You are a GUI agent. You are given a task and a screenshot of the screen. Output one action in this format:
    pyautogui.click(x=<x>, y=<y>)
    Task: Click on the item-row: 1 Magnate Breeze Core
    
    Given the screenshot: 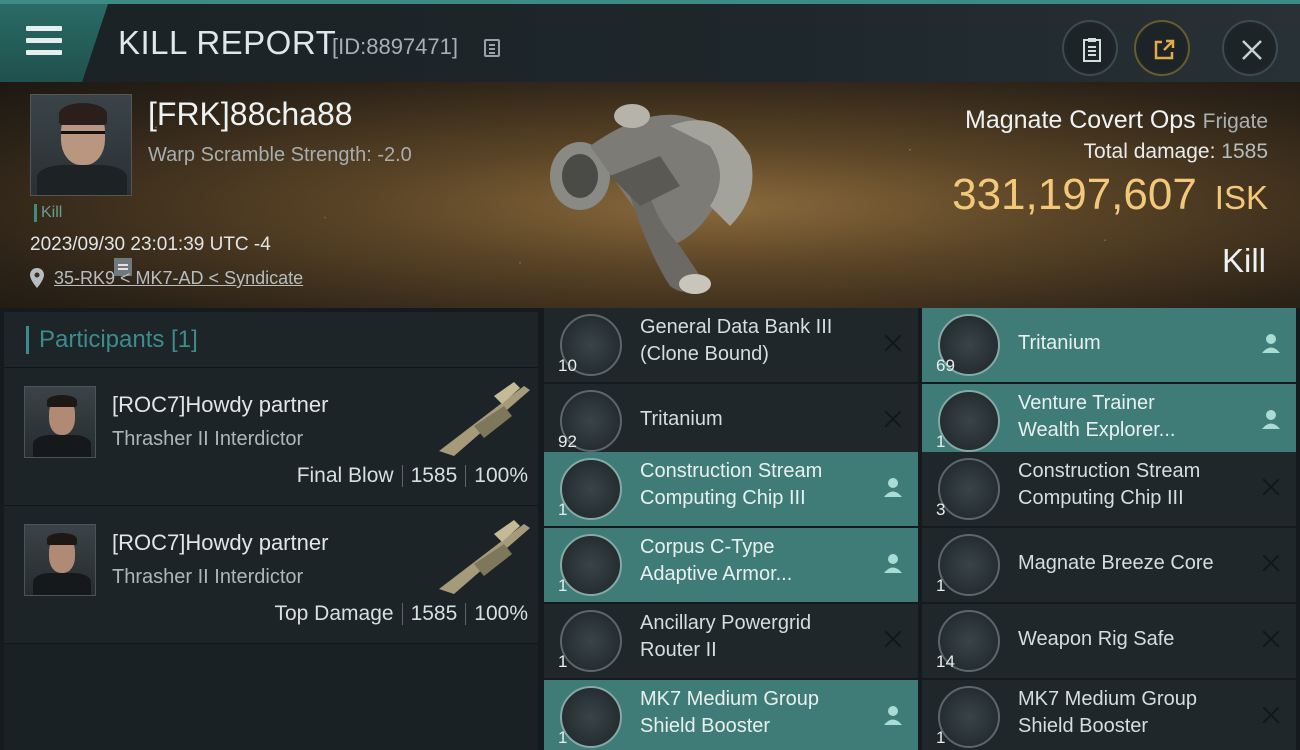 What is the action you would take?
    pyautogui.click(x=1109, y=565)
    